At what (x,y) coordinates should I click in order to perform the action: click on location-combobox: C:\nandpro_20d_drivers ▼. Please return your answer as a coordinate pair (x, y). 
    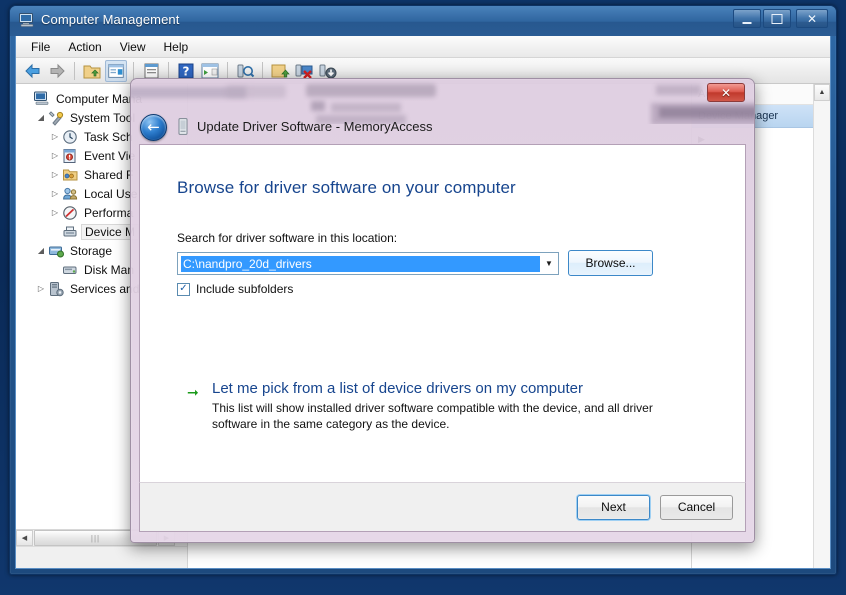
    Looking at the image, I should click on (368, 263).